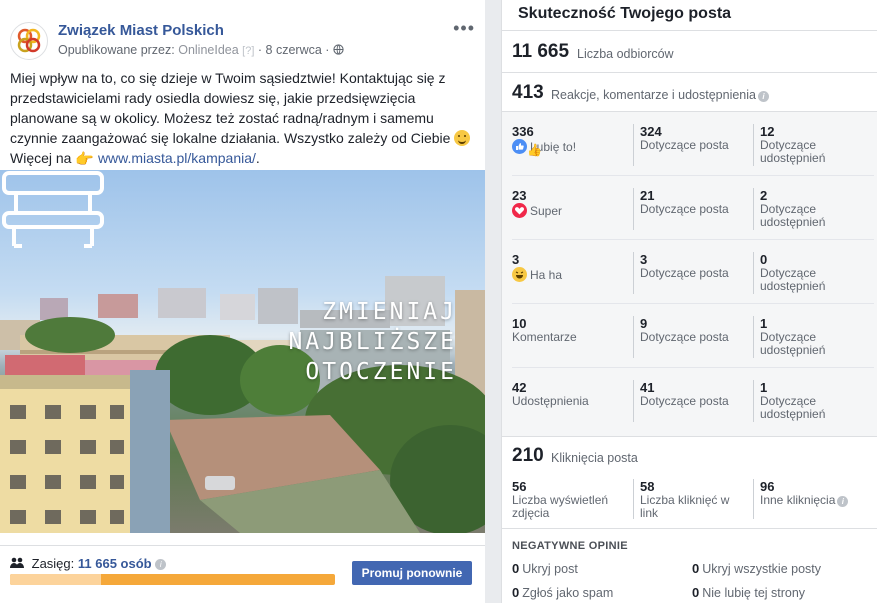 Image resolution: width=877 pixels, height=603 pixels. What do you see at coordinates (651, 131) in the screenshot?
I see `reaction-on-post-count: 324` at bounding box center [651, 131].